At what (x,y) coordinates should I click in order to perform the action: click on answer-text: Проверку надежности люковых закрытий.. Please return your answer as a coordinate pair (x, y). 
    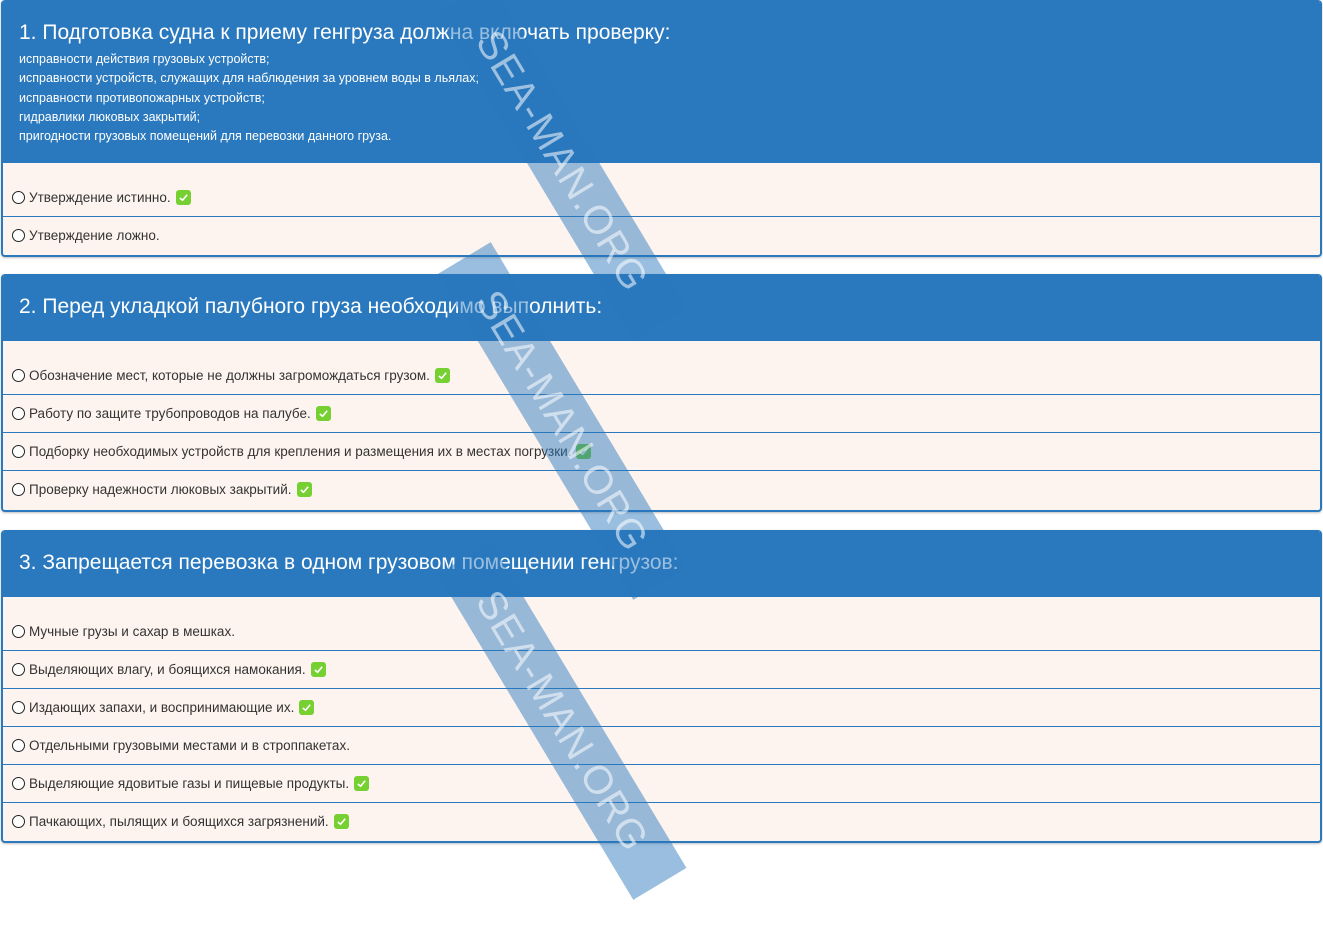
    Looking at the image, I should click on (160, 489).